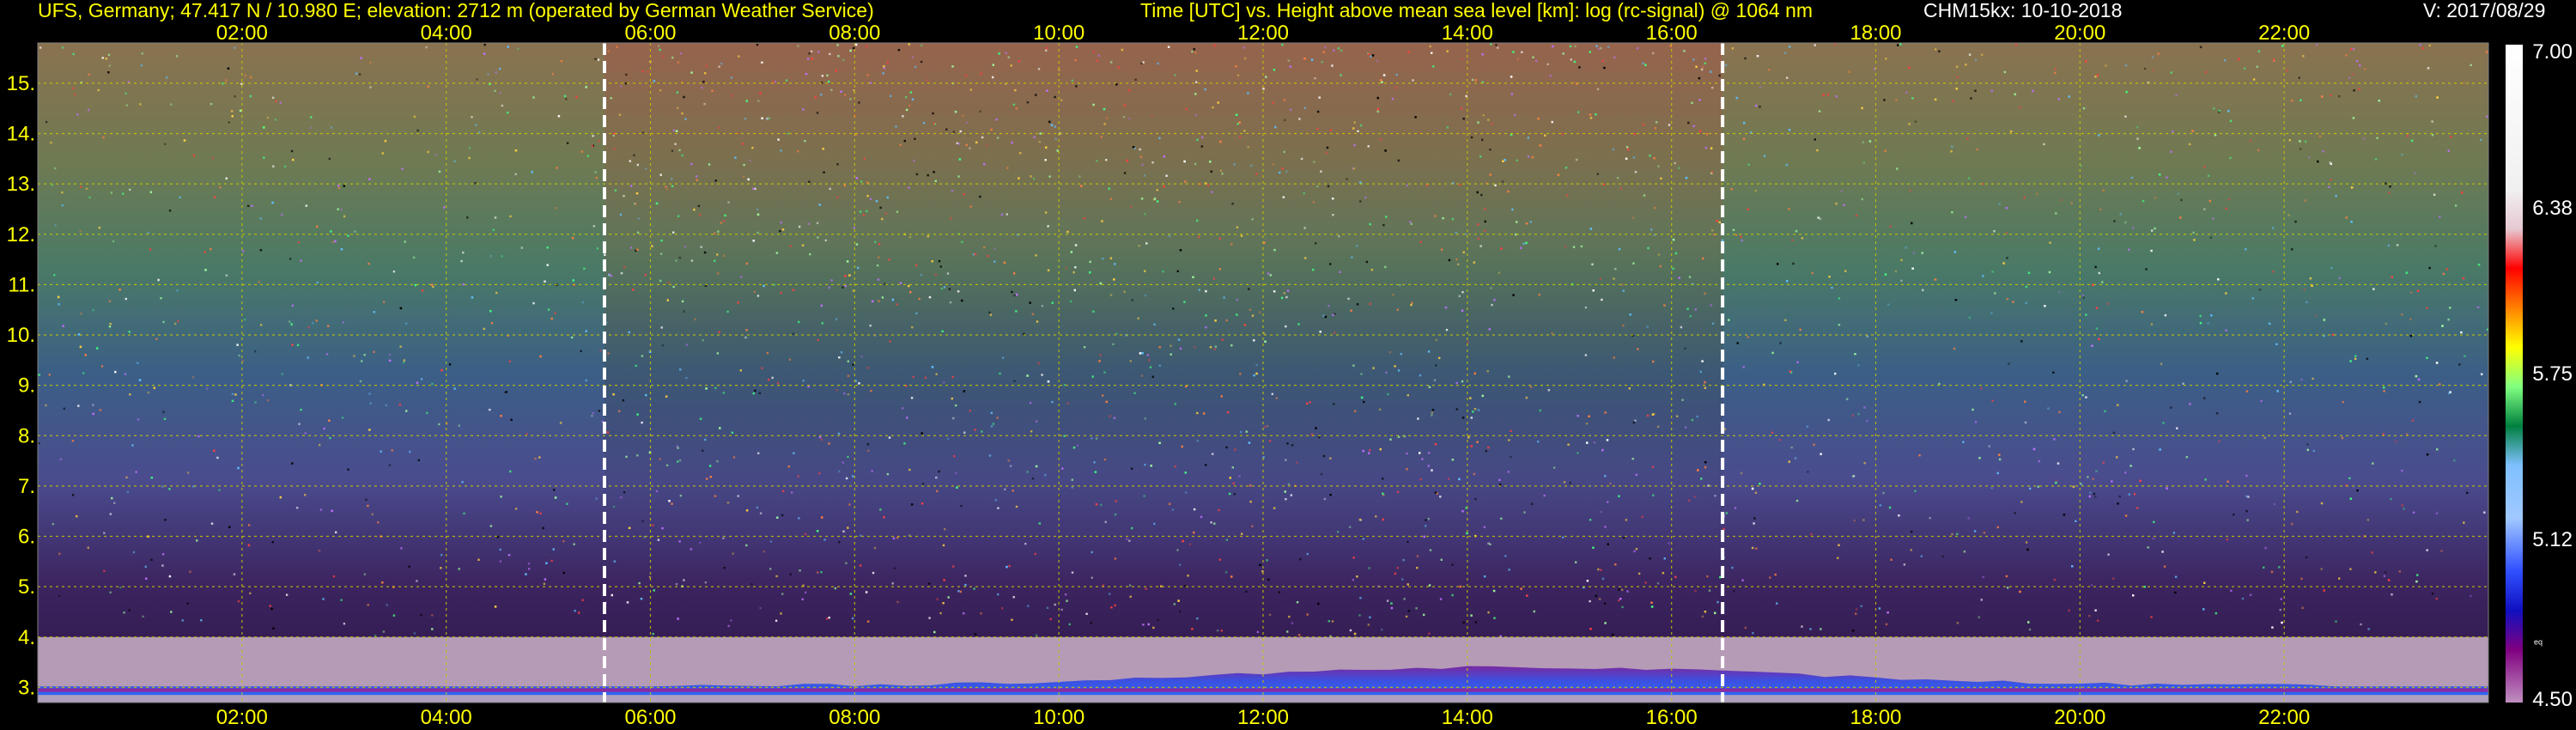  Describe the element at coordinates (242, 33) in the screenshot. I see `x-tick-label-top: 02:00` at that location.